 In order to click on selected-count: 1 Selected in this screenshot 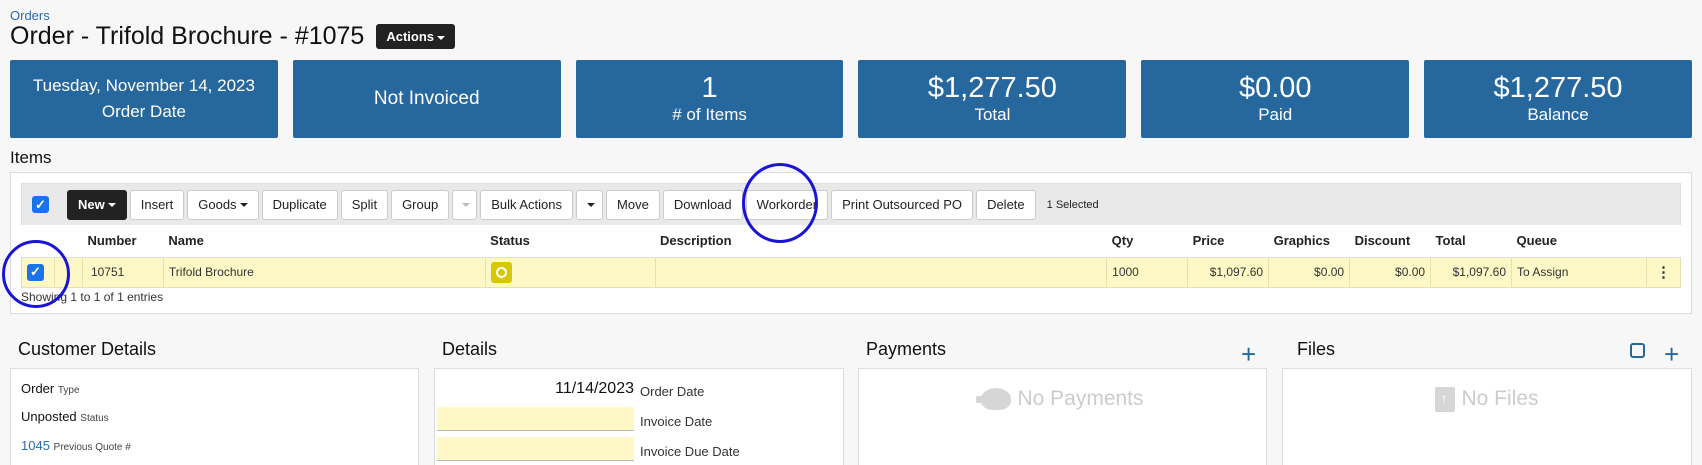, I will do `click(1072, 204)`.